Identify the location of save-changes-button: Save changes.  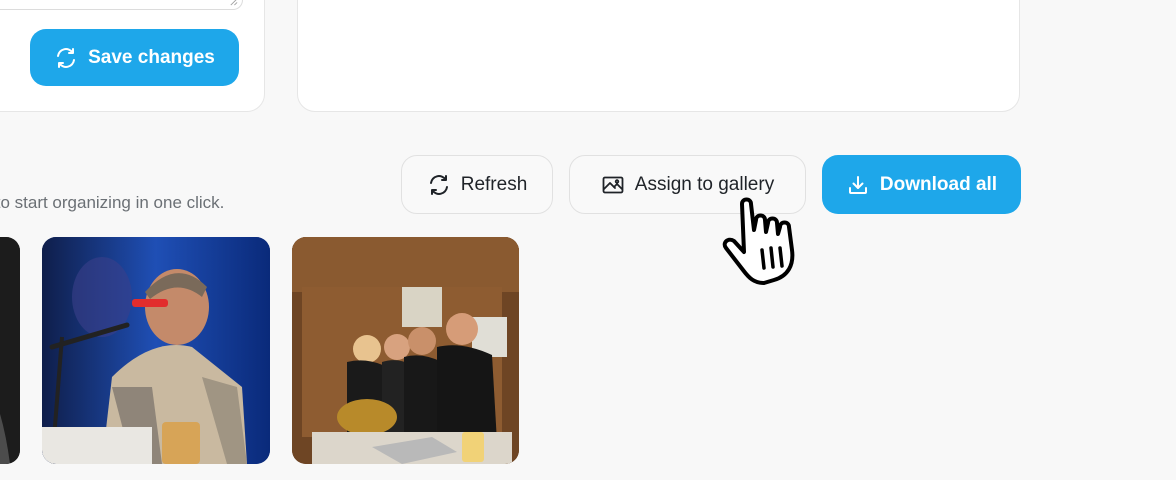
(134, 57).